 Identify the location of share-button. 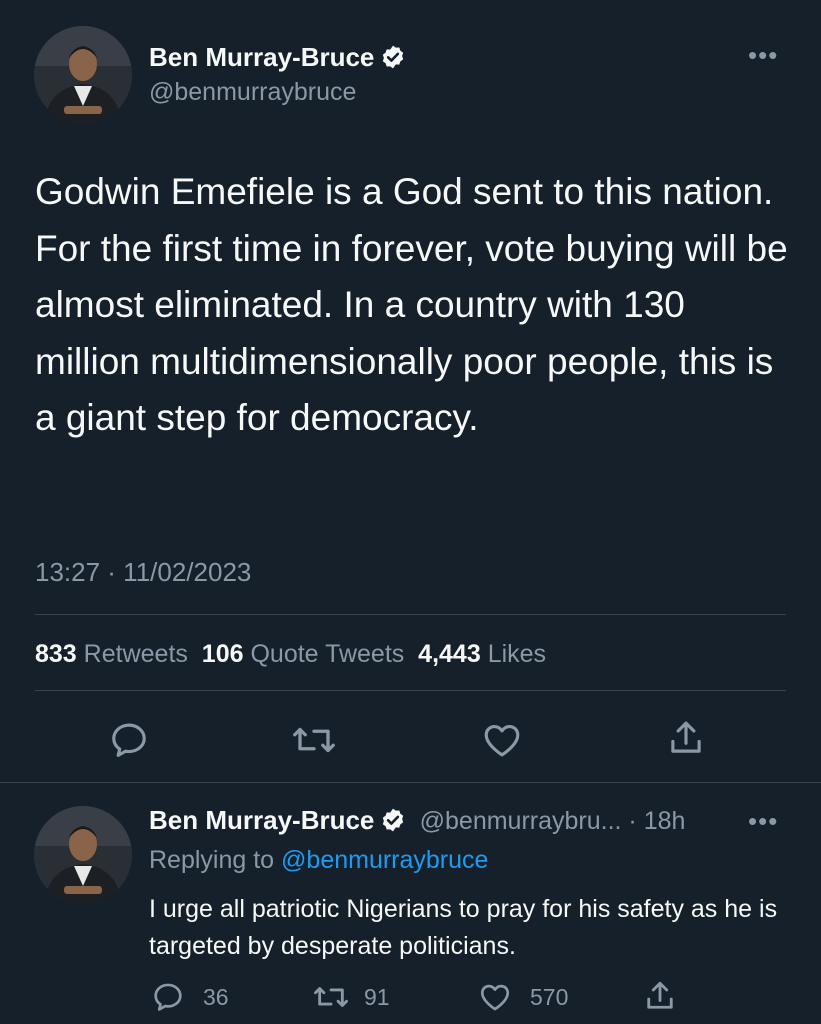
(686, 738).